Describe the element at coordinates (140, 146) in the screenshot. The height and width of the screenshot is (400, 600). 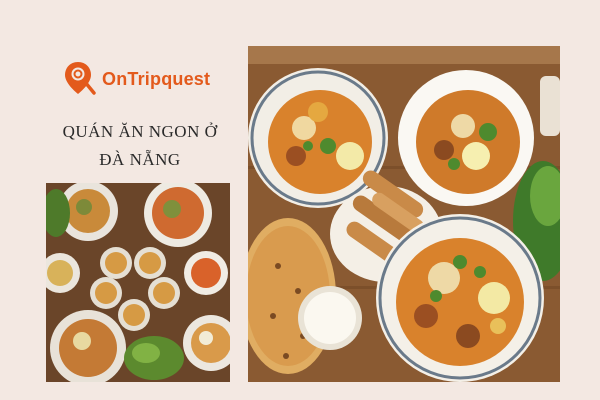
I see `page-title: QUÁN ĂN NGON Ở ĐÀ NẴNG` at that location.